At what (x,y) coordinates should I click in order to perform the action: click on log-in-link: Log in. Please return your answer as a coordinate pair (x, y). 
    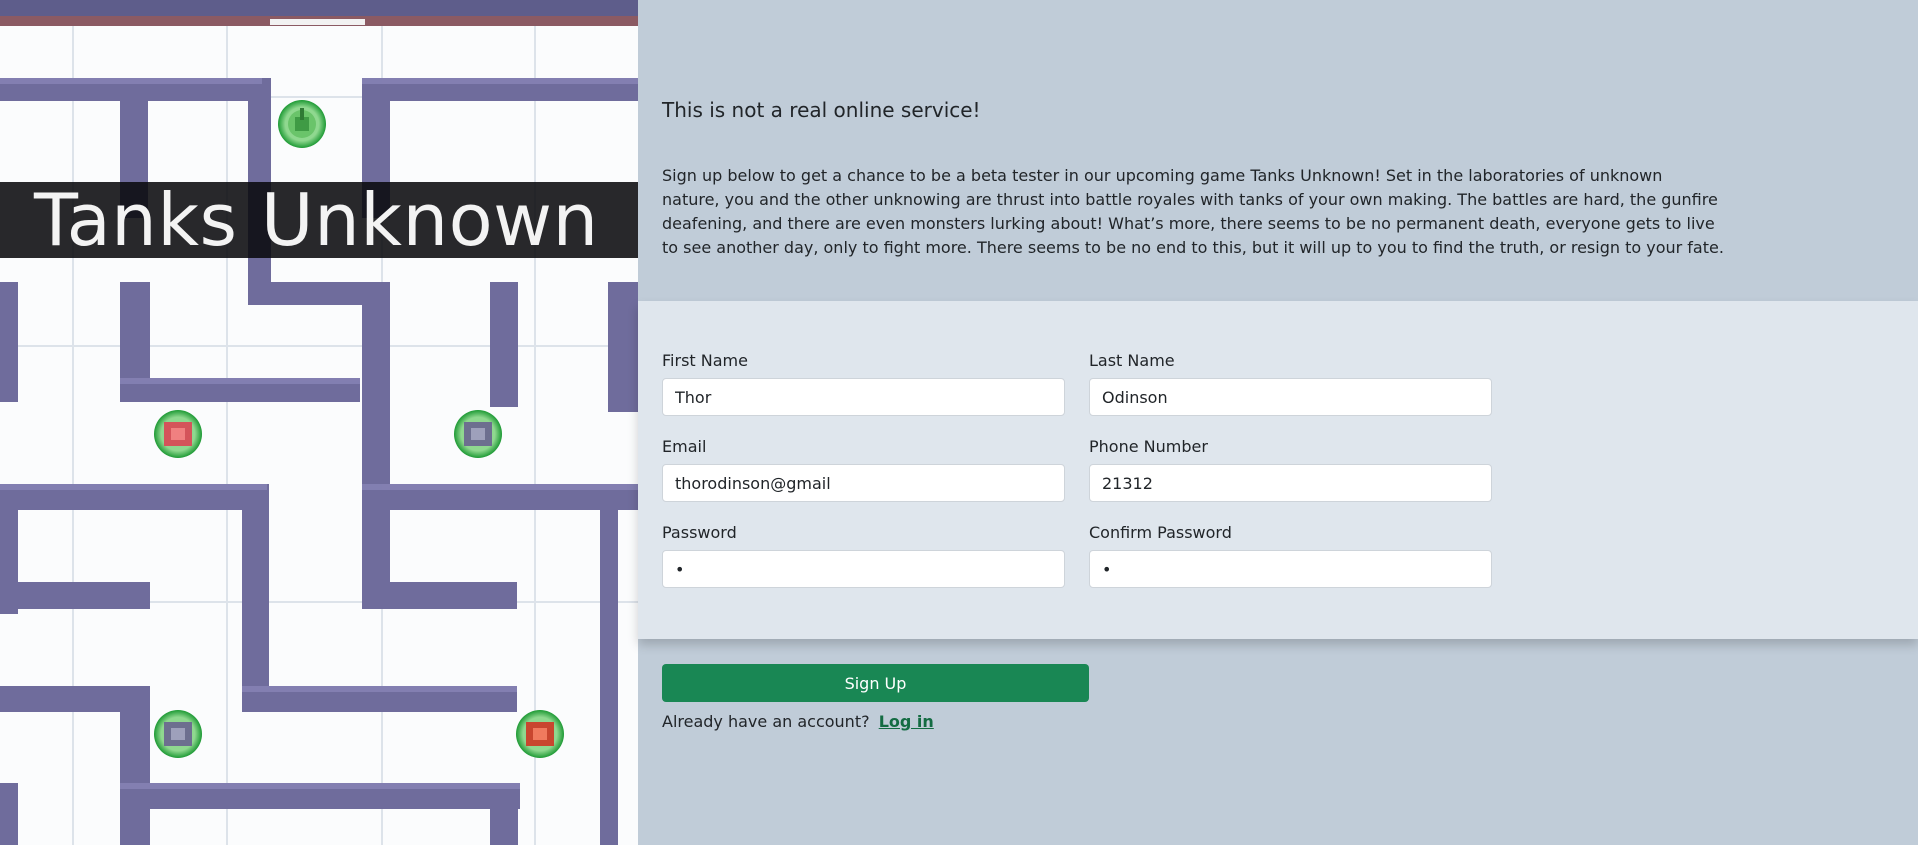
    Looking at the image, I should click on (906, 721).